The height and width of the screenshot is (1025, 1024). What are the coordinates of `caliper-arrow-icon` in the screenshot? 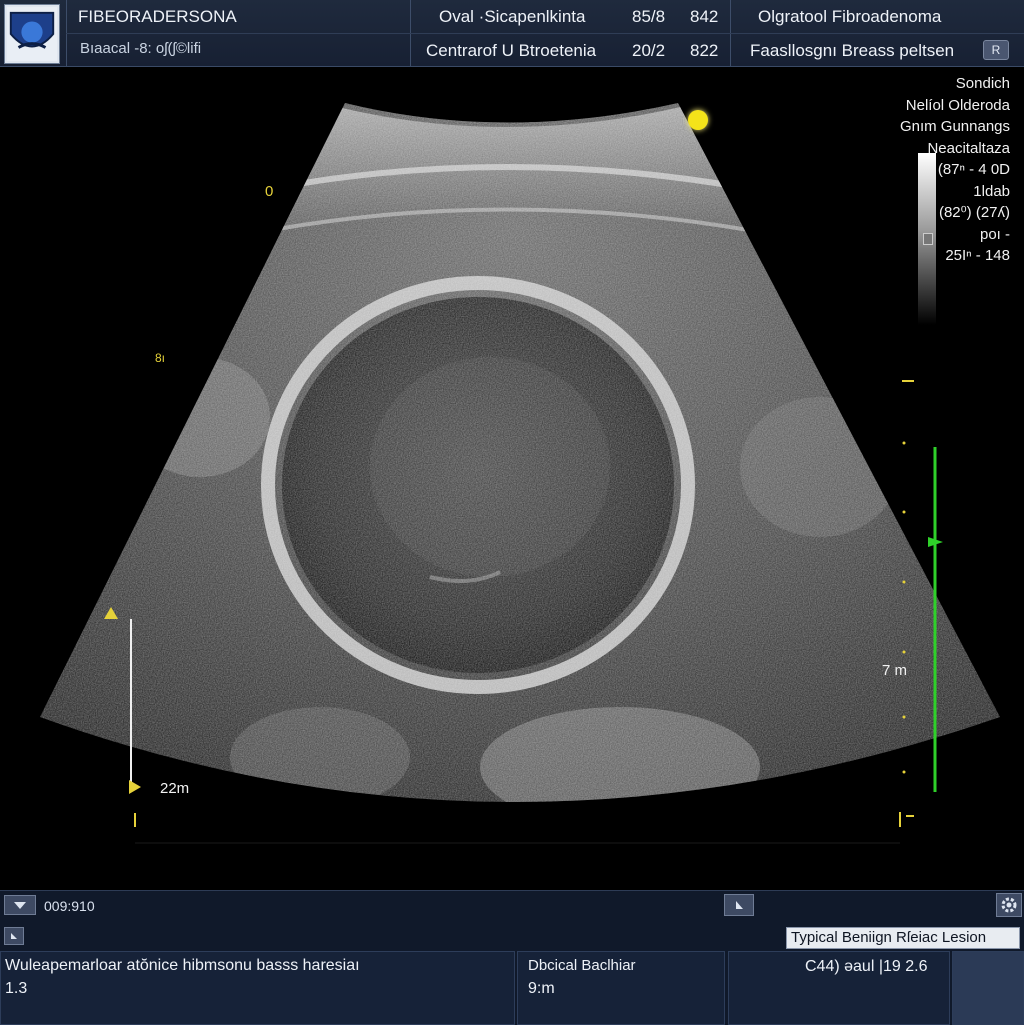 It's located at (135, 787).